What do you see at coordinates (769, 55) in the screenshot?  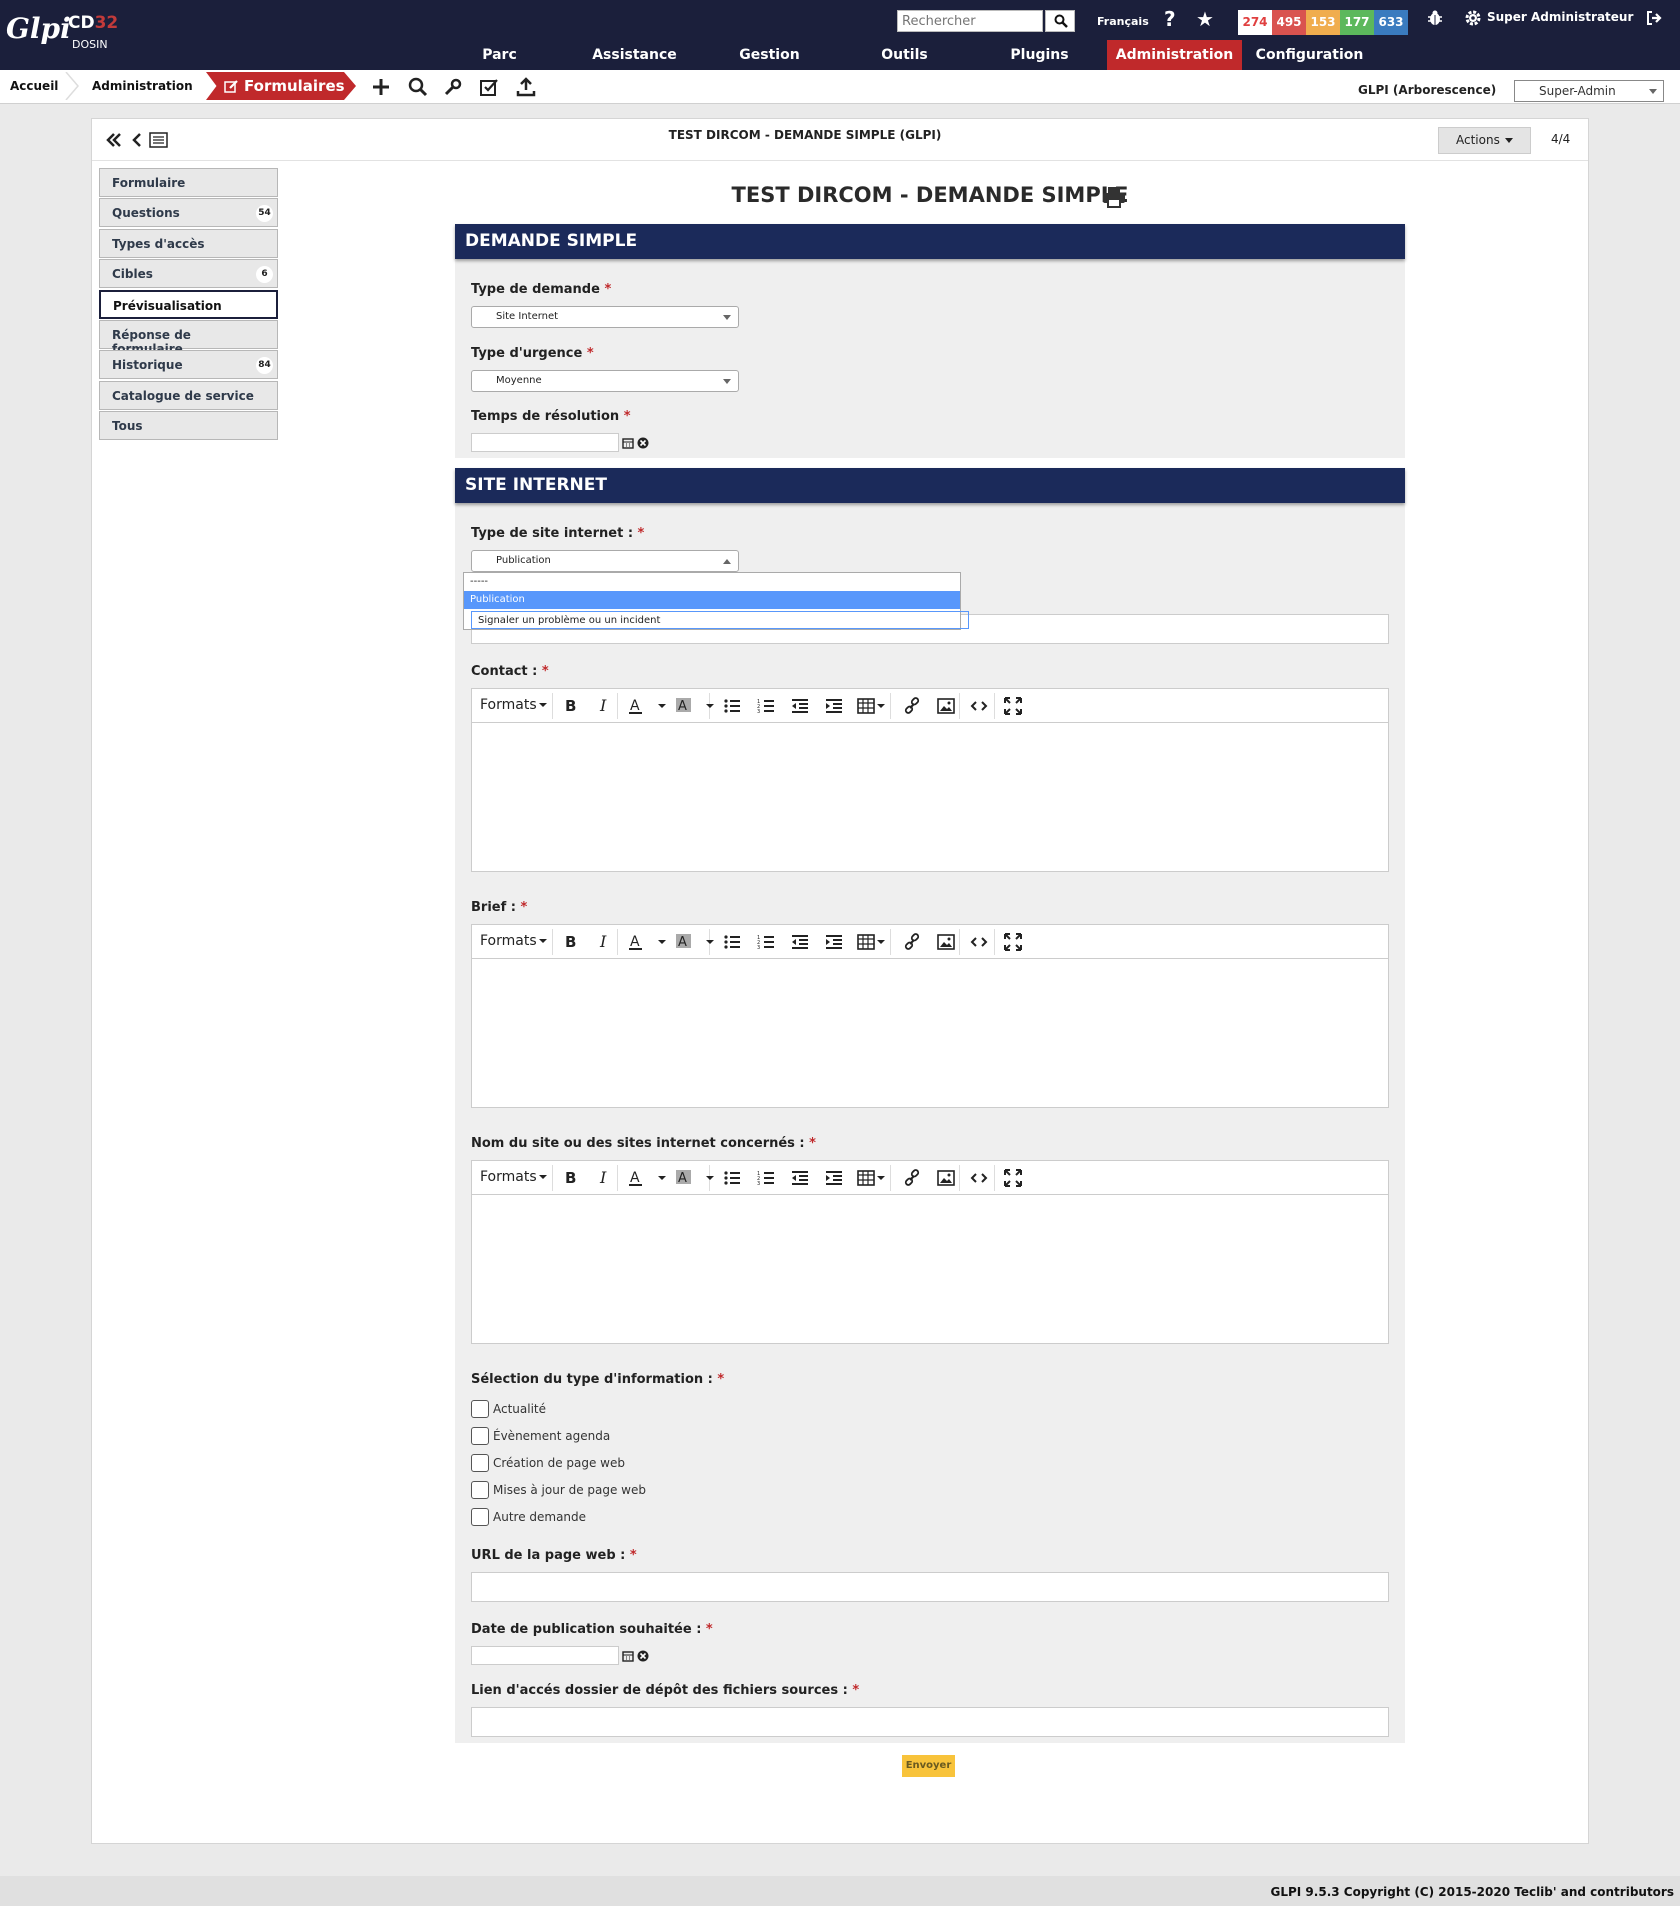 I see `menu-item-gestion: Gestion` at bounding box center [769, 55].